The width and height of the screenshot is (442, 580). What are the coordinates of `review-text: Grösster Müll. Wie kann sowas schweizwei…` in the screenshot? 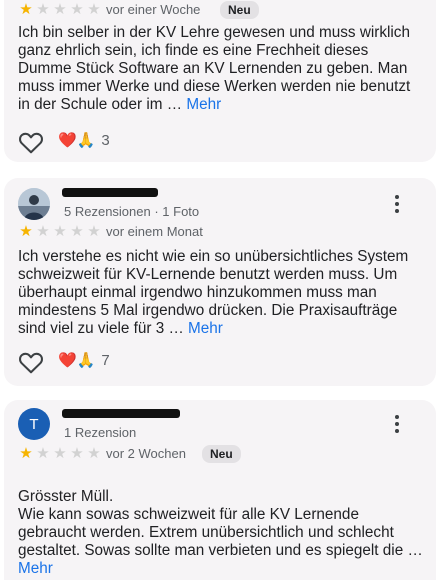 It's located at (220, 532).